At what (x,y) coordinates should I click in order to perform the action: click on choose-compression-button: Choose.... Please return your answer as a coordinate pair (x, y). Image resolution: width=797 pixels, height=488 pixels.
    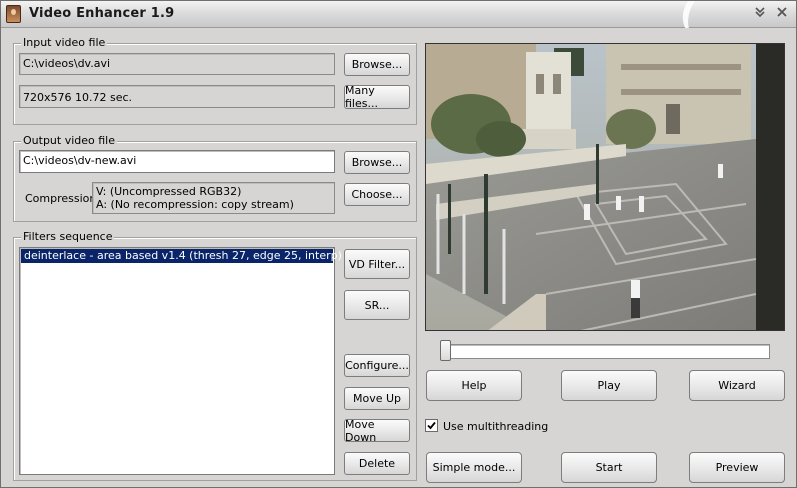
    Looking at the image, I should click on (377, 194).